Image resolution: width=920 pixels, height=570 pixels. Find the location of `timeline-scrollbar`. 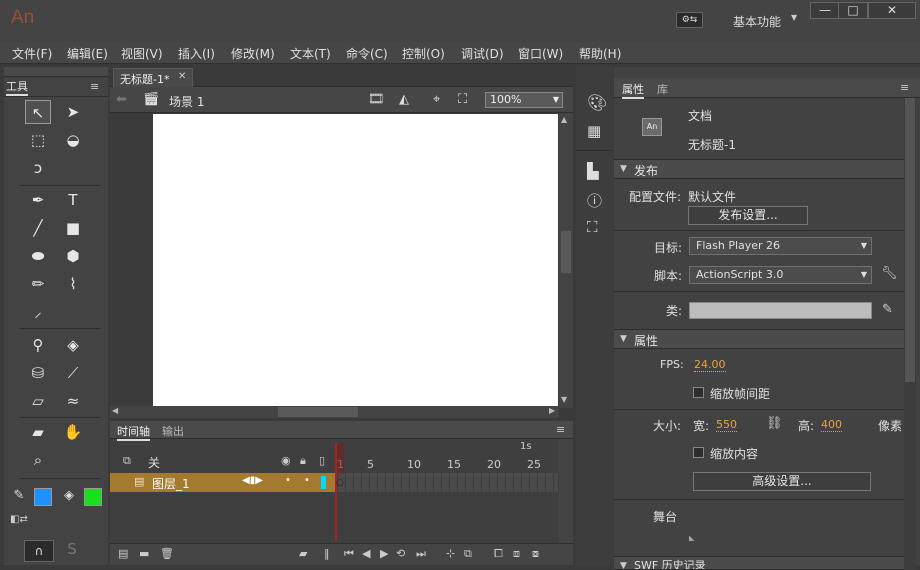

timeline-scrollbar is located at coordinates (566, 491).